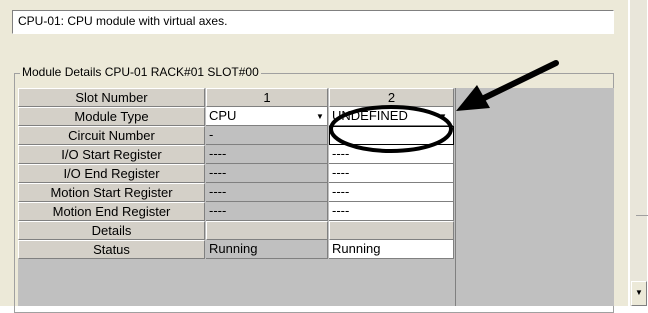 This screenshot has height=313, width=648. What do you see at coordinates (639, 293) in the screenshot?
I see `scroll-down-icon: ▼` at bounding box center [639, 293].